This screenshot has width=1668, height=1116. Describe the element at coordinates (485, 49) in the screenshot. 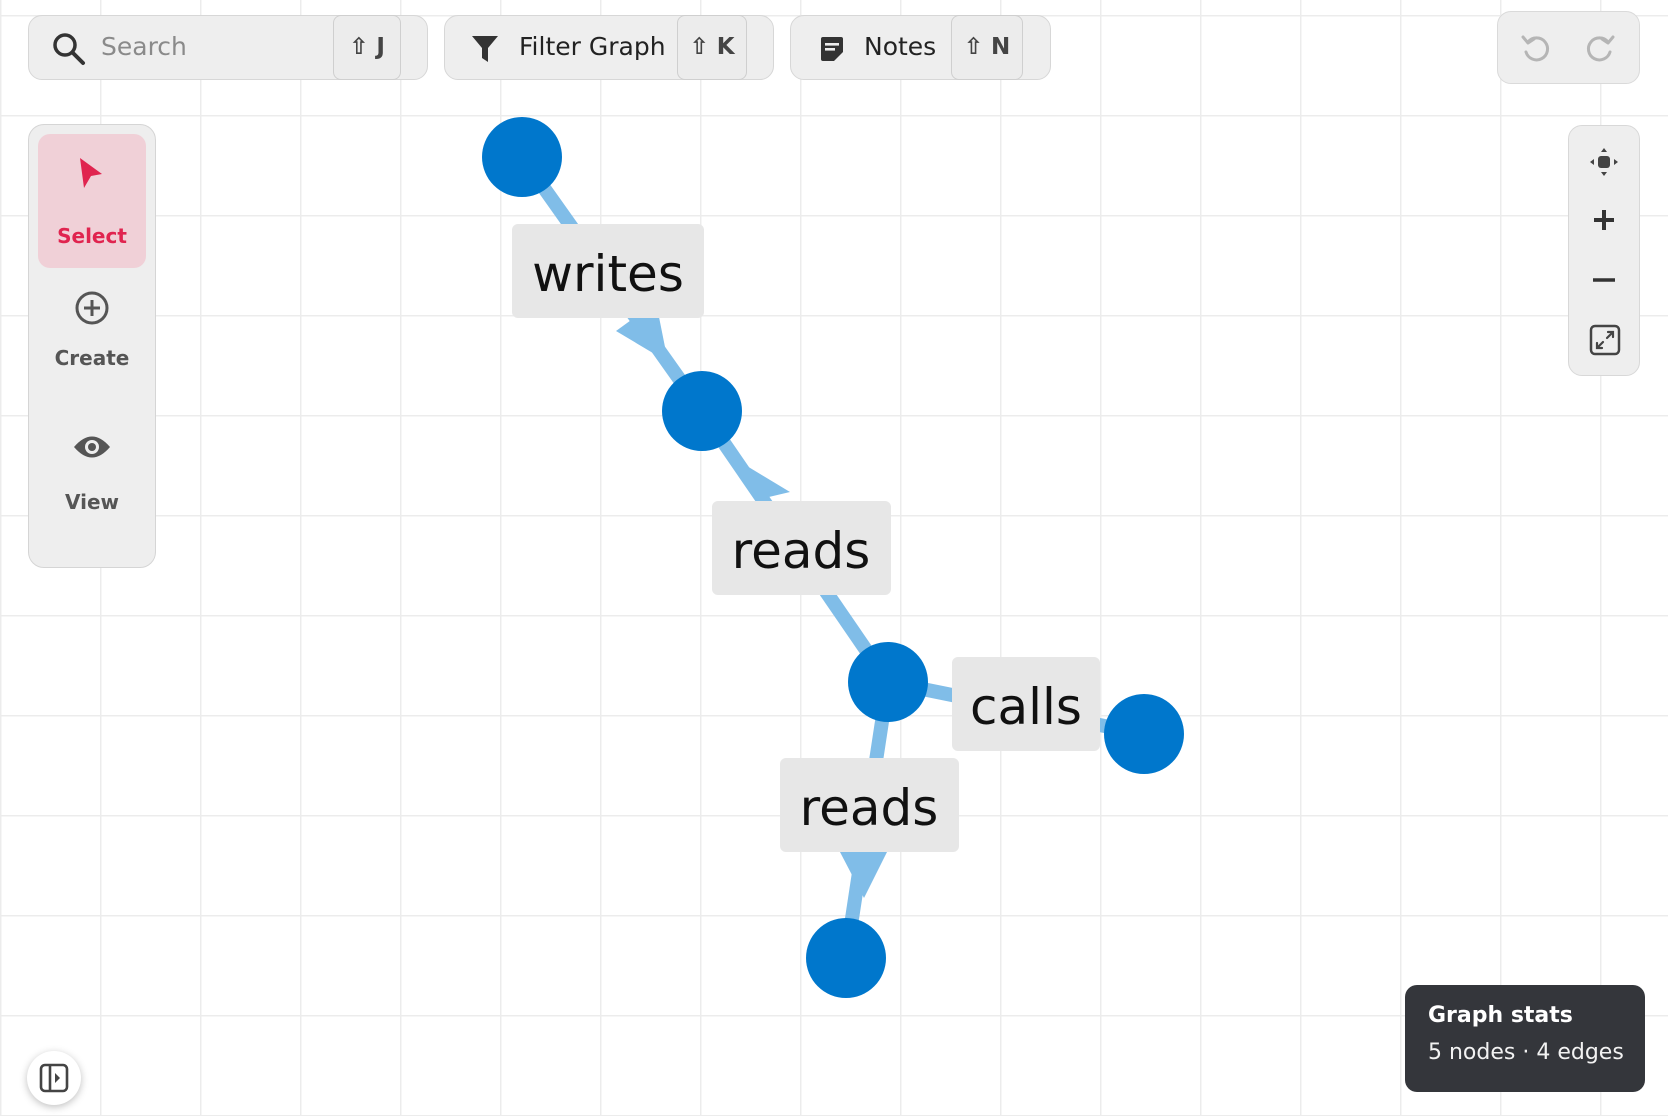

I see `filter-icon` at that location.